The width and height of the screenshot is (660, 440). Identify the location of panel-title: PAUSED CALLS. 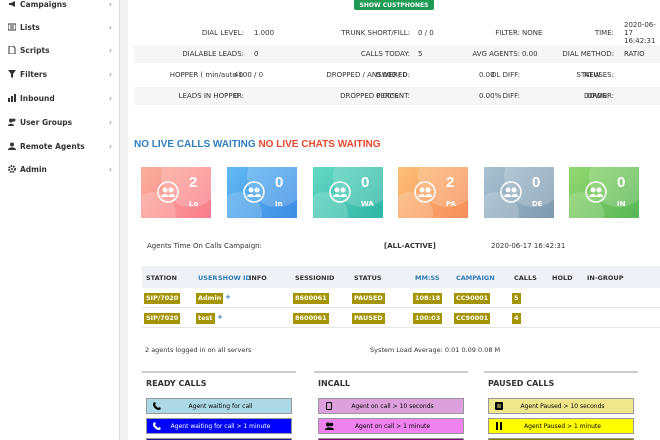
(521, 383).